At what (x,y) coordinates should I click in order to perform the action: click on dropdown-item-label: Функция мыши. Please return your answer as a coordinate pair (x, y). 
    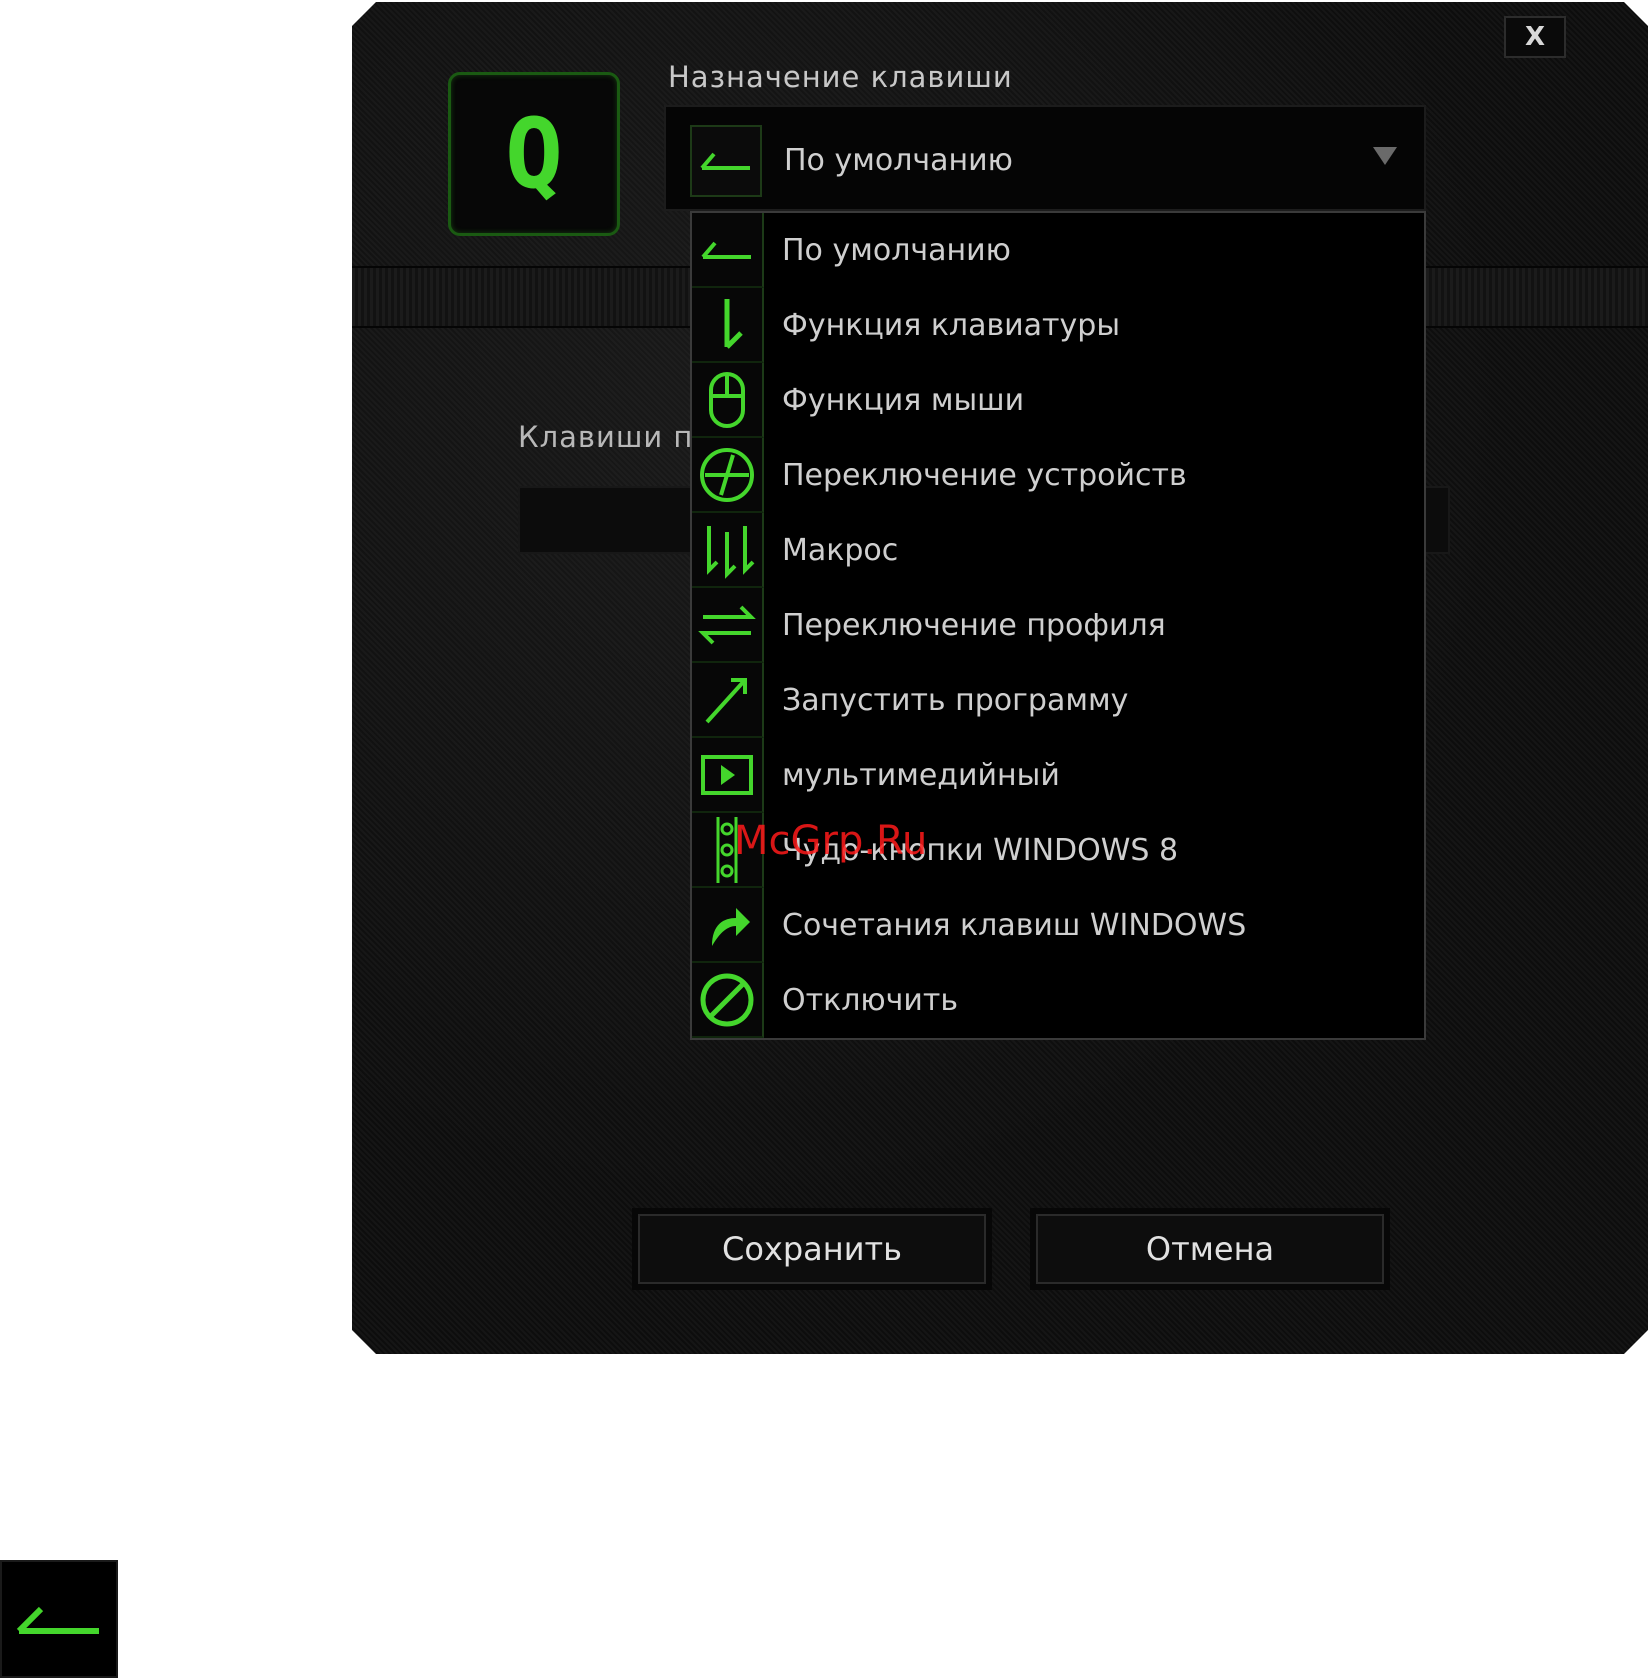
    Looking at the image, I should click on (903, 400).